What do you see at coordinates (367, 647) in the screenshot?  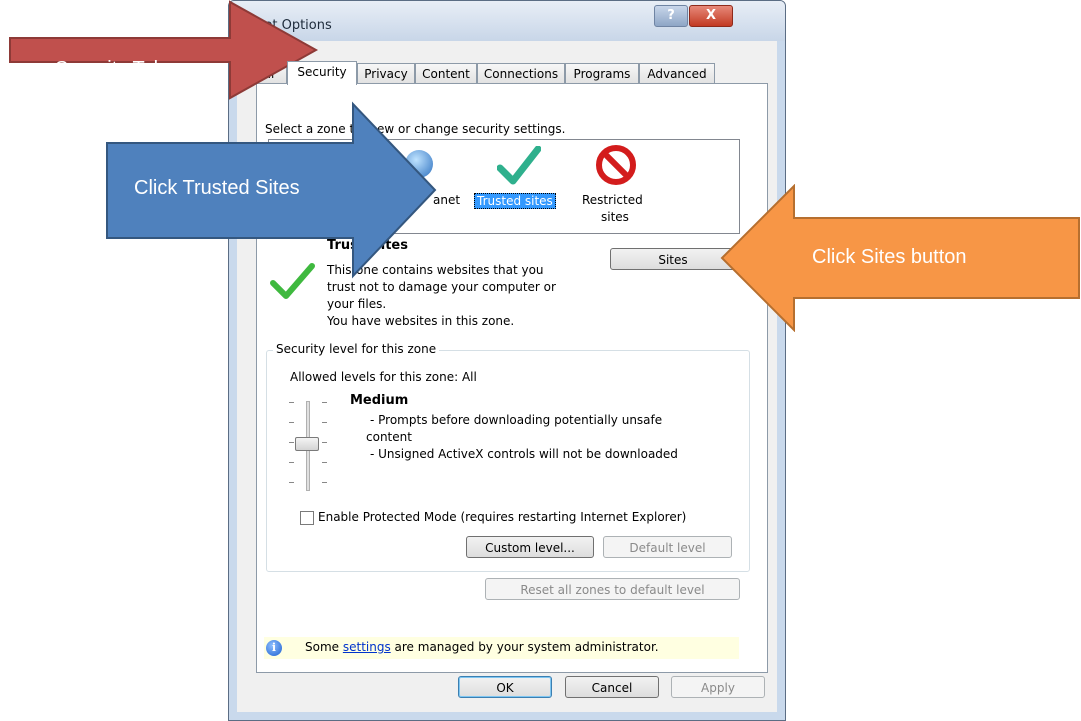 I see `settings-link: settings` at bounding box center [367, 647].